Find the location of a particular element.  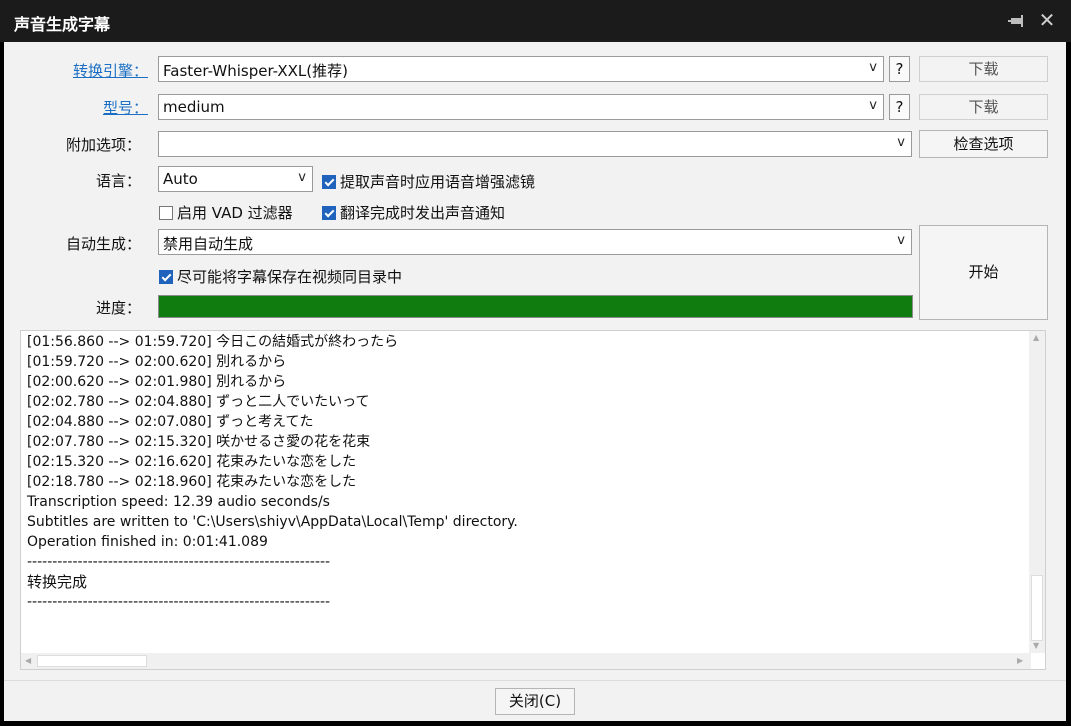

progress-label: 进度： is located at coordinates (118, 308).